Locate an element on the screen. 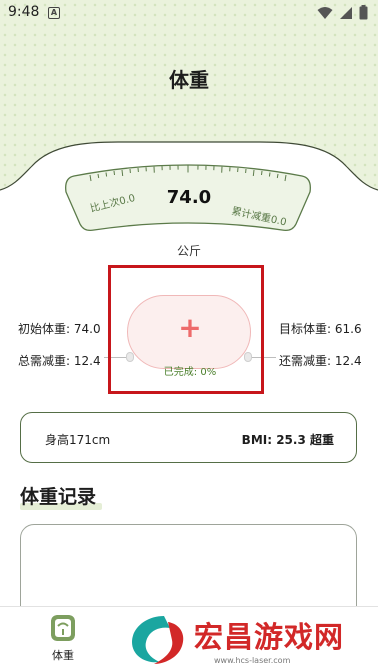 This screenshot has width=378, height=672. status-icons is located at coordinates (342, 12).